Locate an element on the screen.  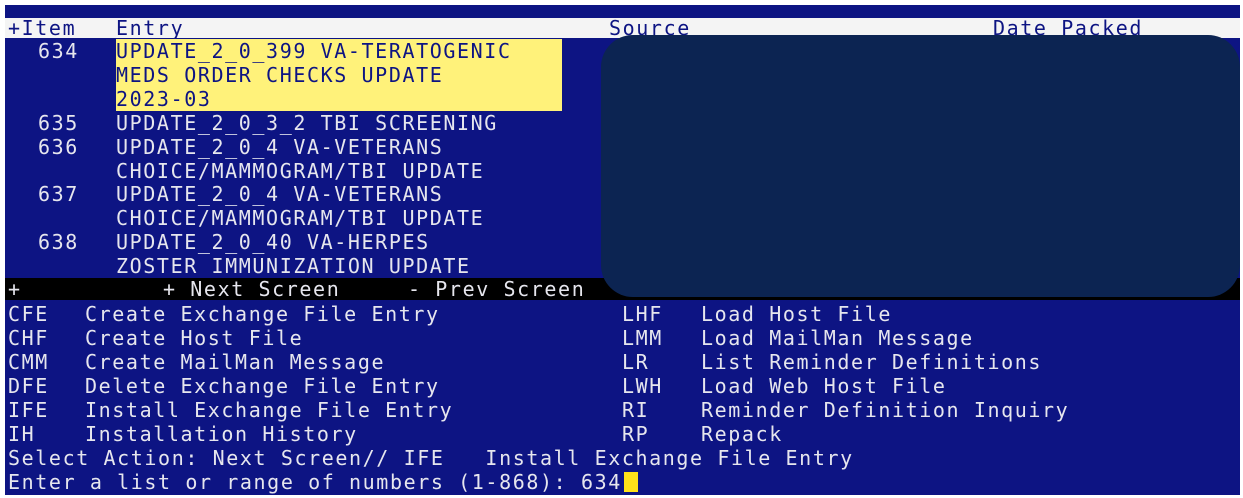
text-cursor is located at coordinates (630, 482).